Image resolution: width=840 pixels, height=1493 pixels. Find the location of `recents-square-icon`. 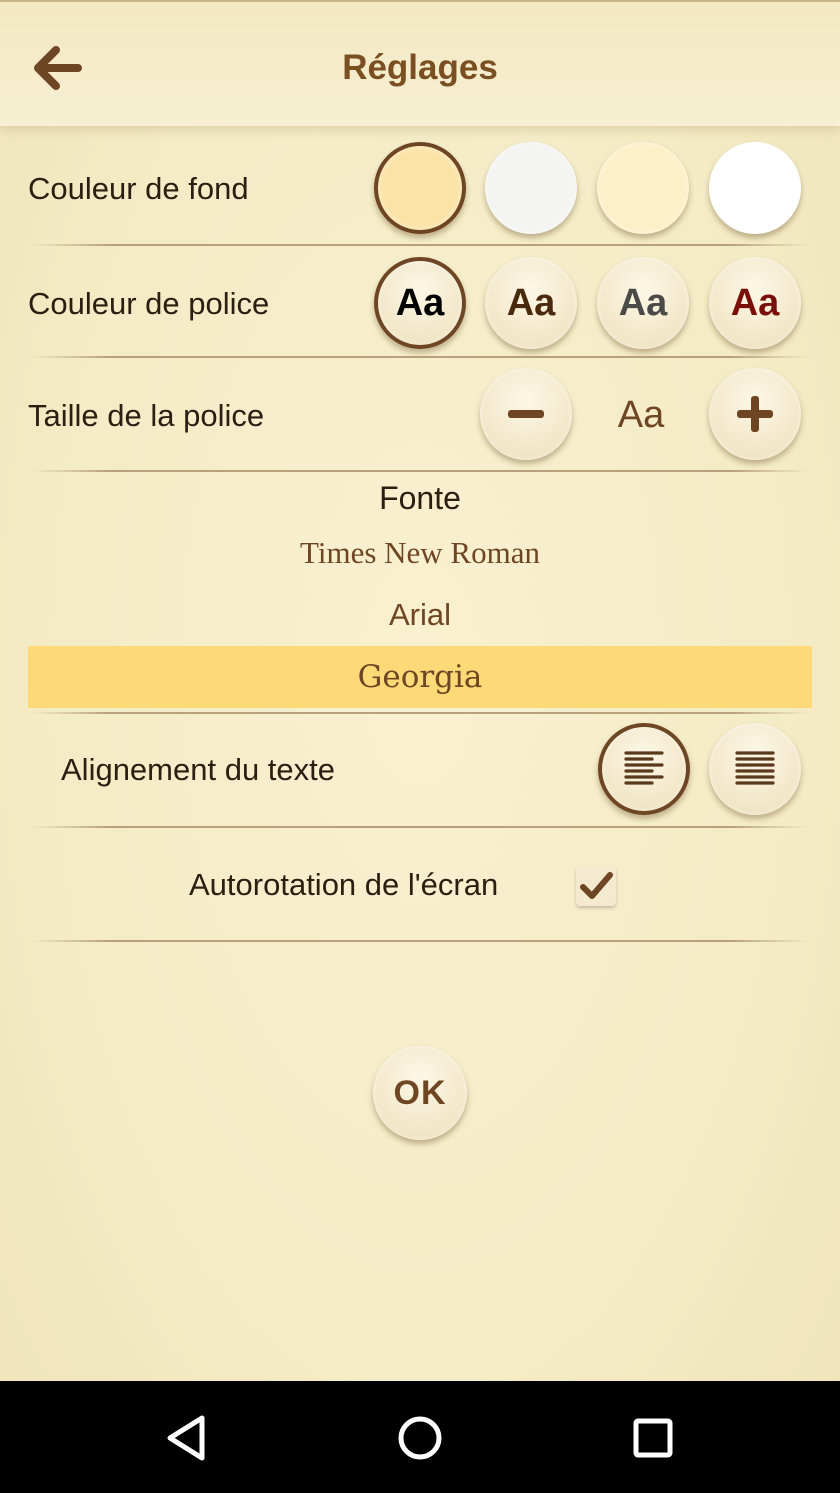

recents-square-icon is located at coordinates (653, 1438).